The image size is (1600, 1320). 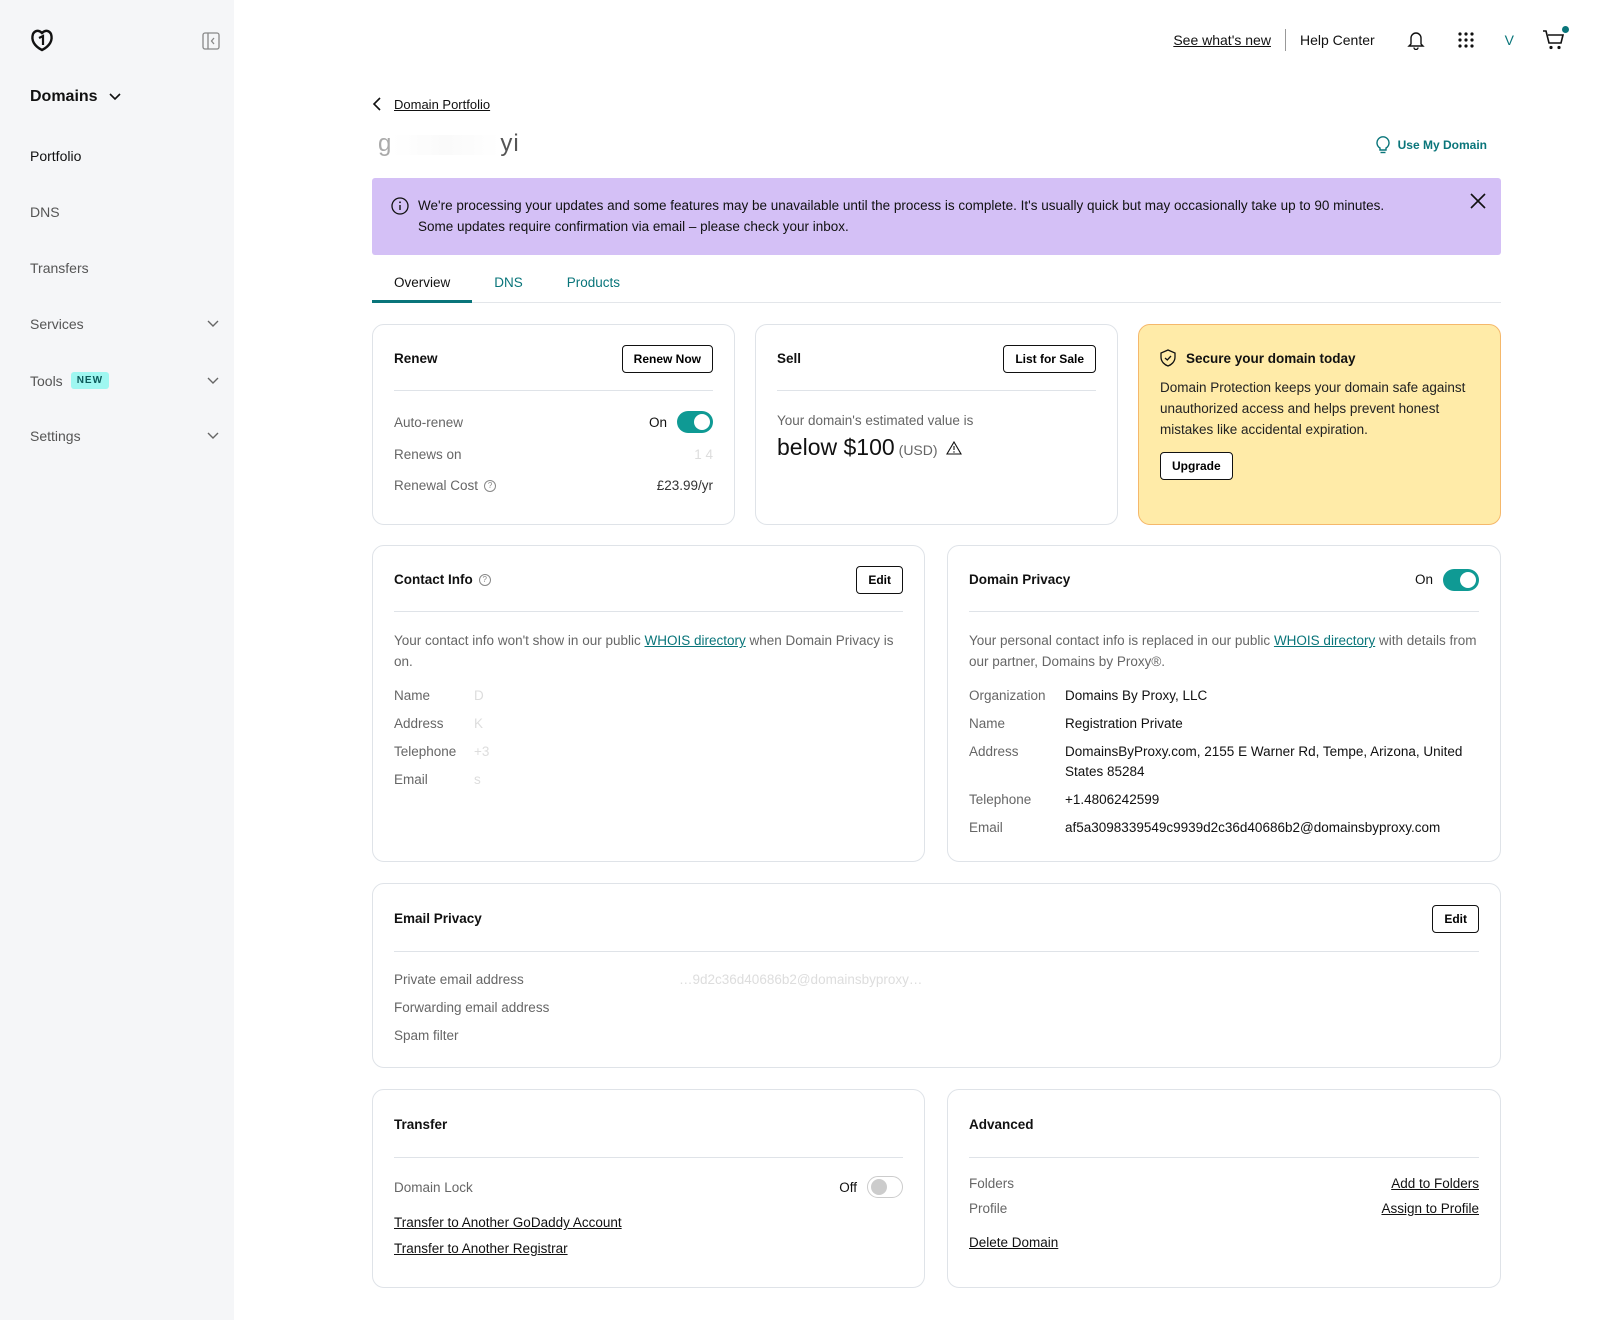 What do you see at coordinates (376, 104) in the screenshot?
I see `chevron-left-icon` at bounding box center [376, 104].